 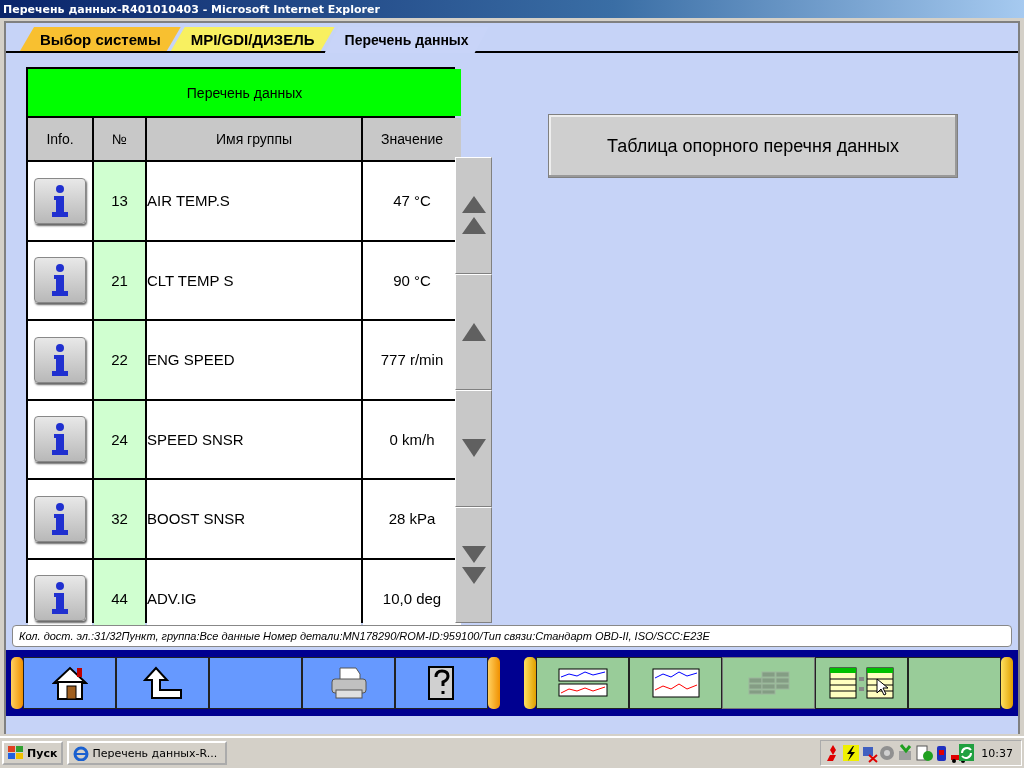 I want to click on table-cell: BOOST SNSR, so click(x=254, y=519).